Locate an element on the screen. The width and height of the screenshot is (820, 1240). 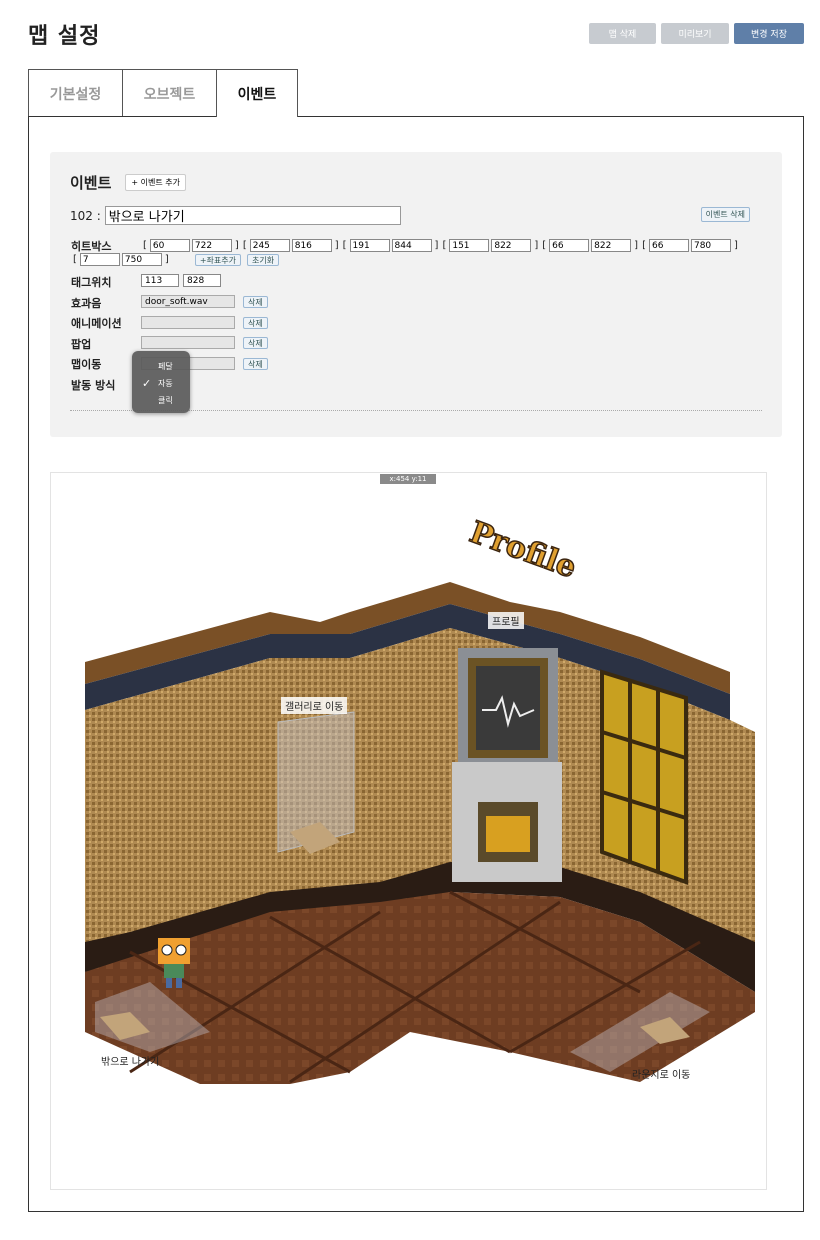
top-toolbar: 맵 삭제 미리보기 변경 저장 is located at coordinates (696, 33).